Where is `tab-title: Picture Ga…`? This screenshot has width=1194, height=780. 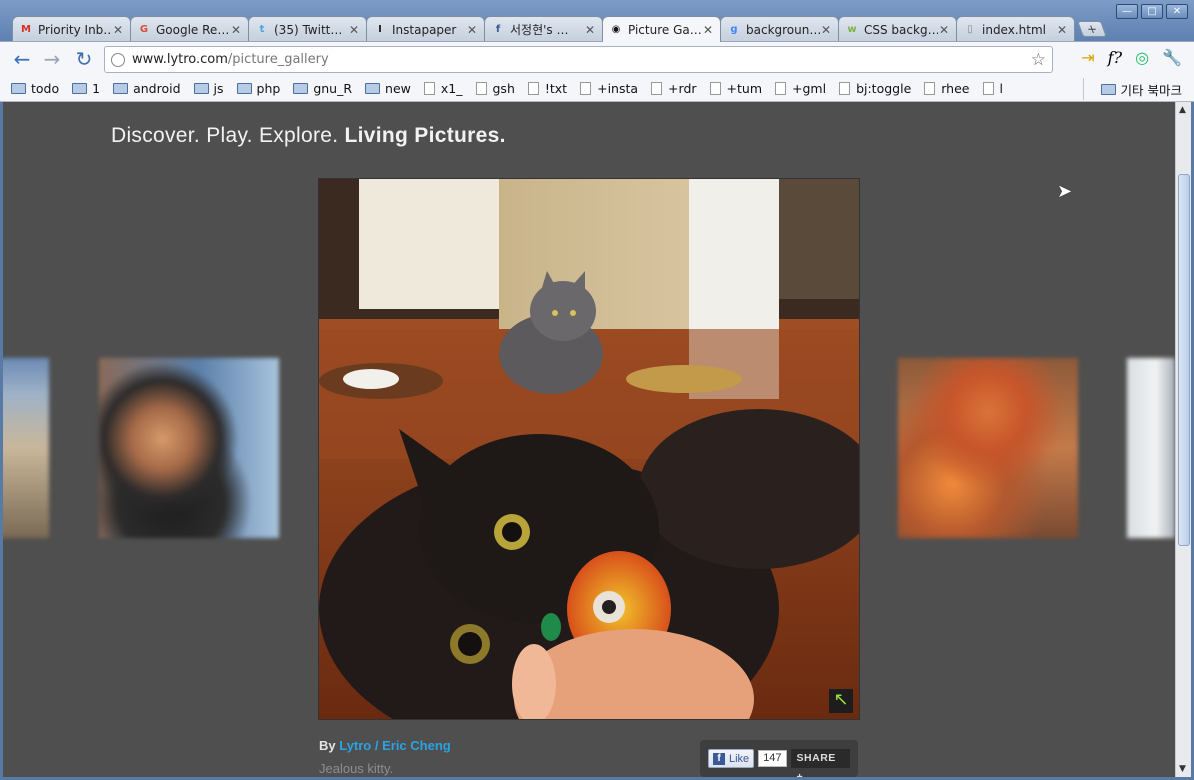 tab-title: Picture Ga… is located at coordinates (665, 29).